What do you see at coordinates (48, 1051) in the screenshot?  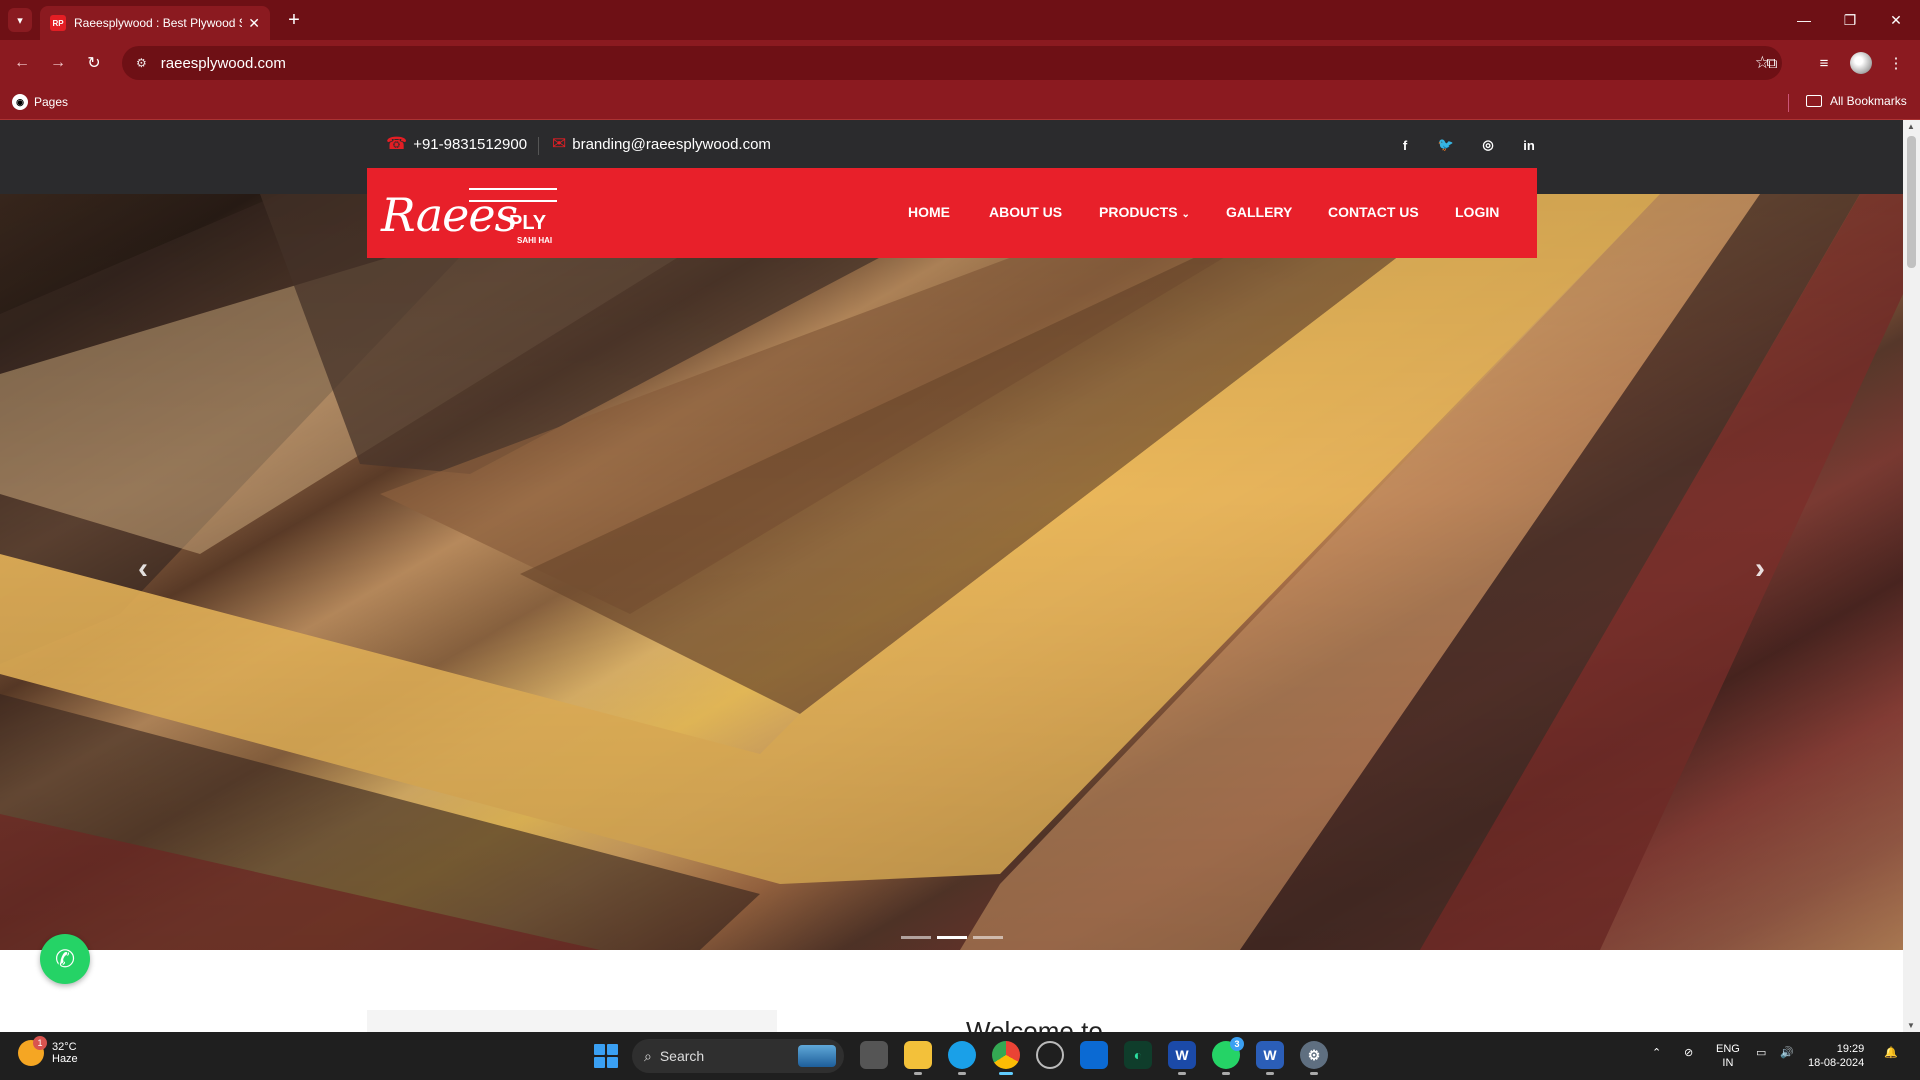 I see `weather-widget: 1 32°C Haze` at bounding box center [48, 1051].